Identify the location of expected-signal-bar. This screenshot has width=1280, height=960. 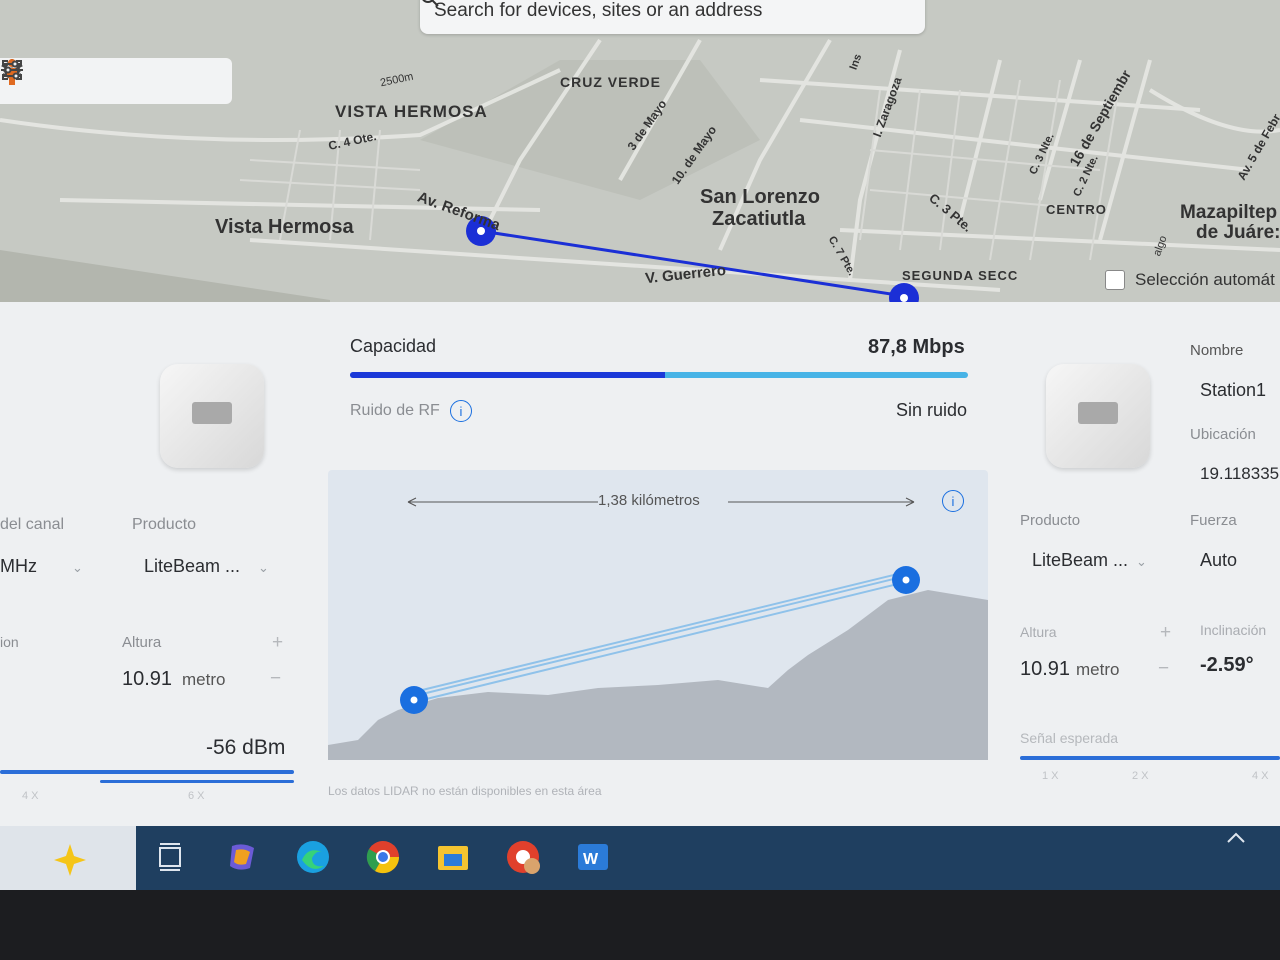
(1150, 758).